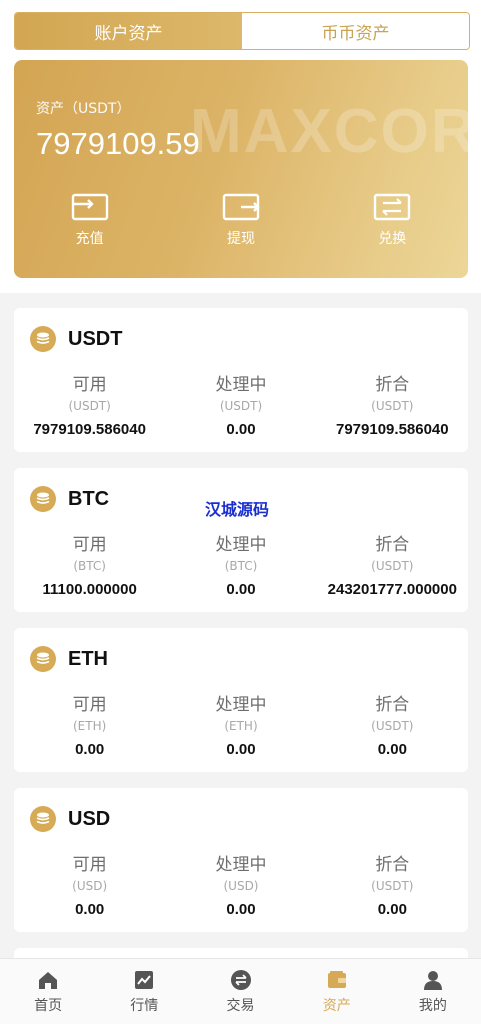 The height and width of the screenshot is (1024, 481). I want to click on tab-account-assets: 账户资产, so click(128, 31).